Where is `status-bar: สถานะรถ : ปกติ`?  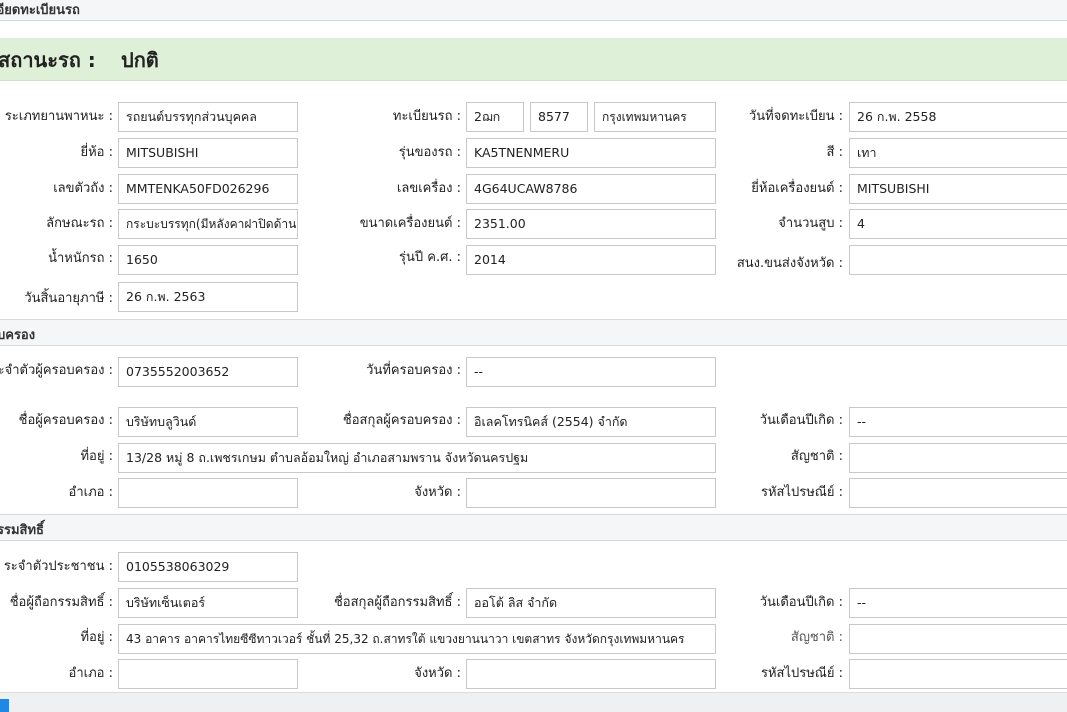
status-bar: สถานะรถ : ปกติ is located at coordinates (533, 59).